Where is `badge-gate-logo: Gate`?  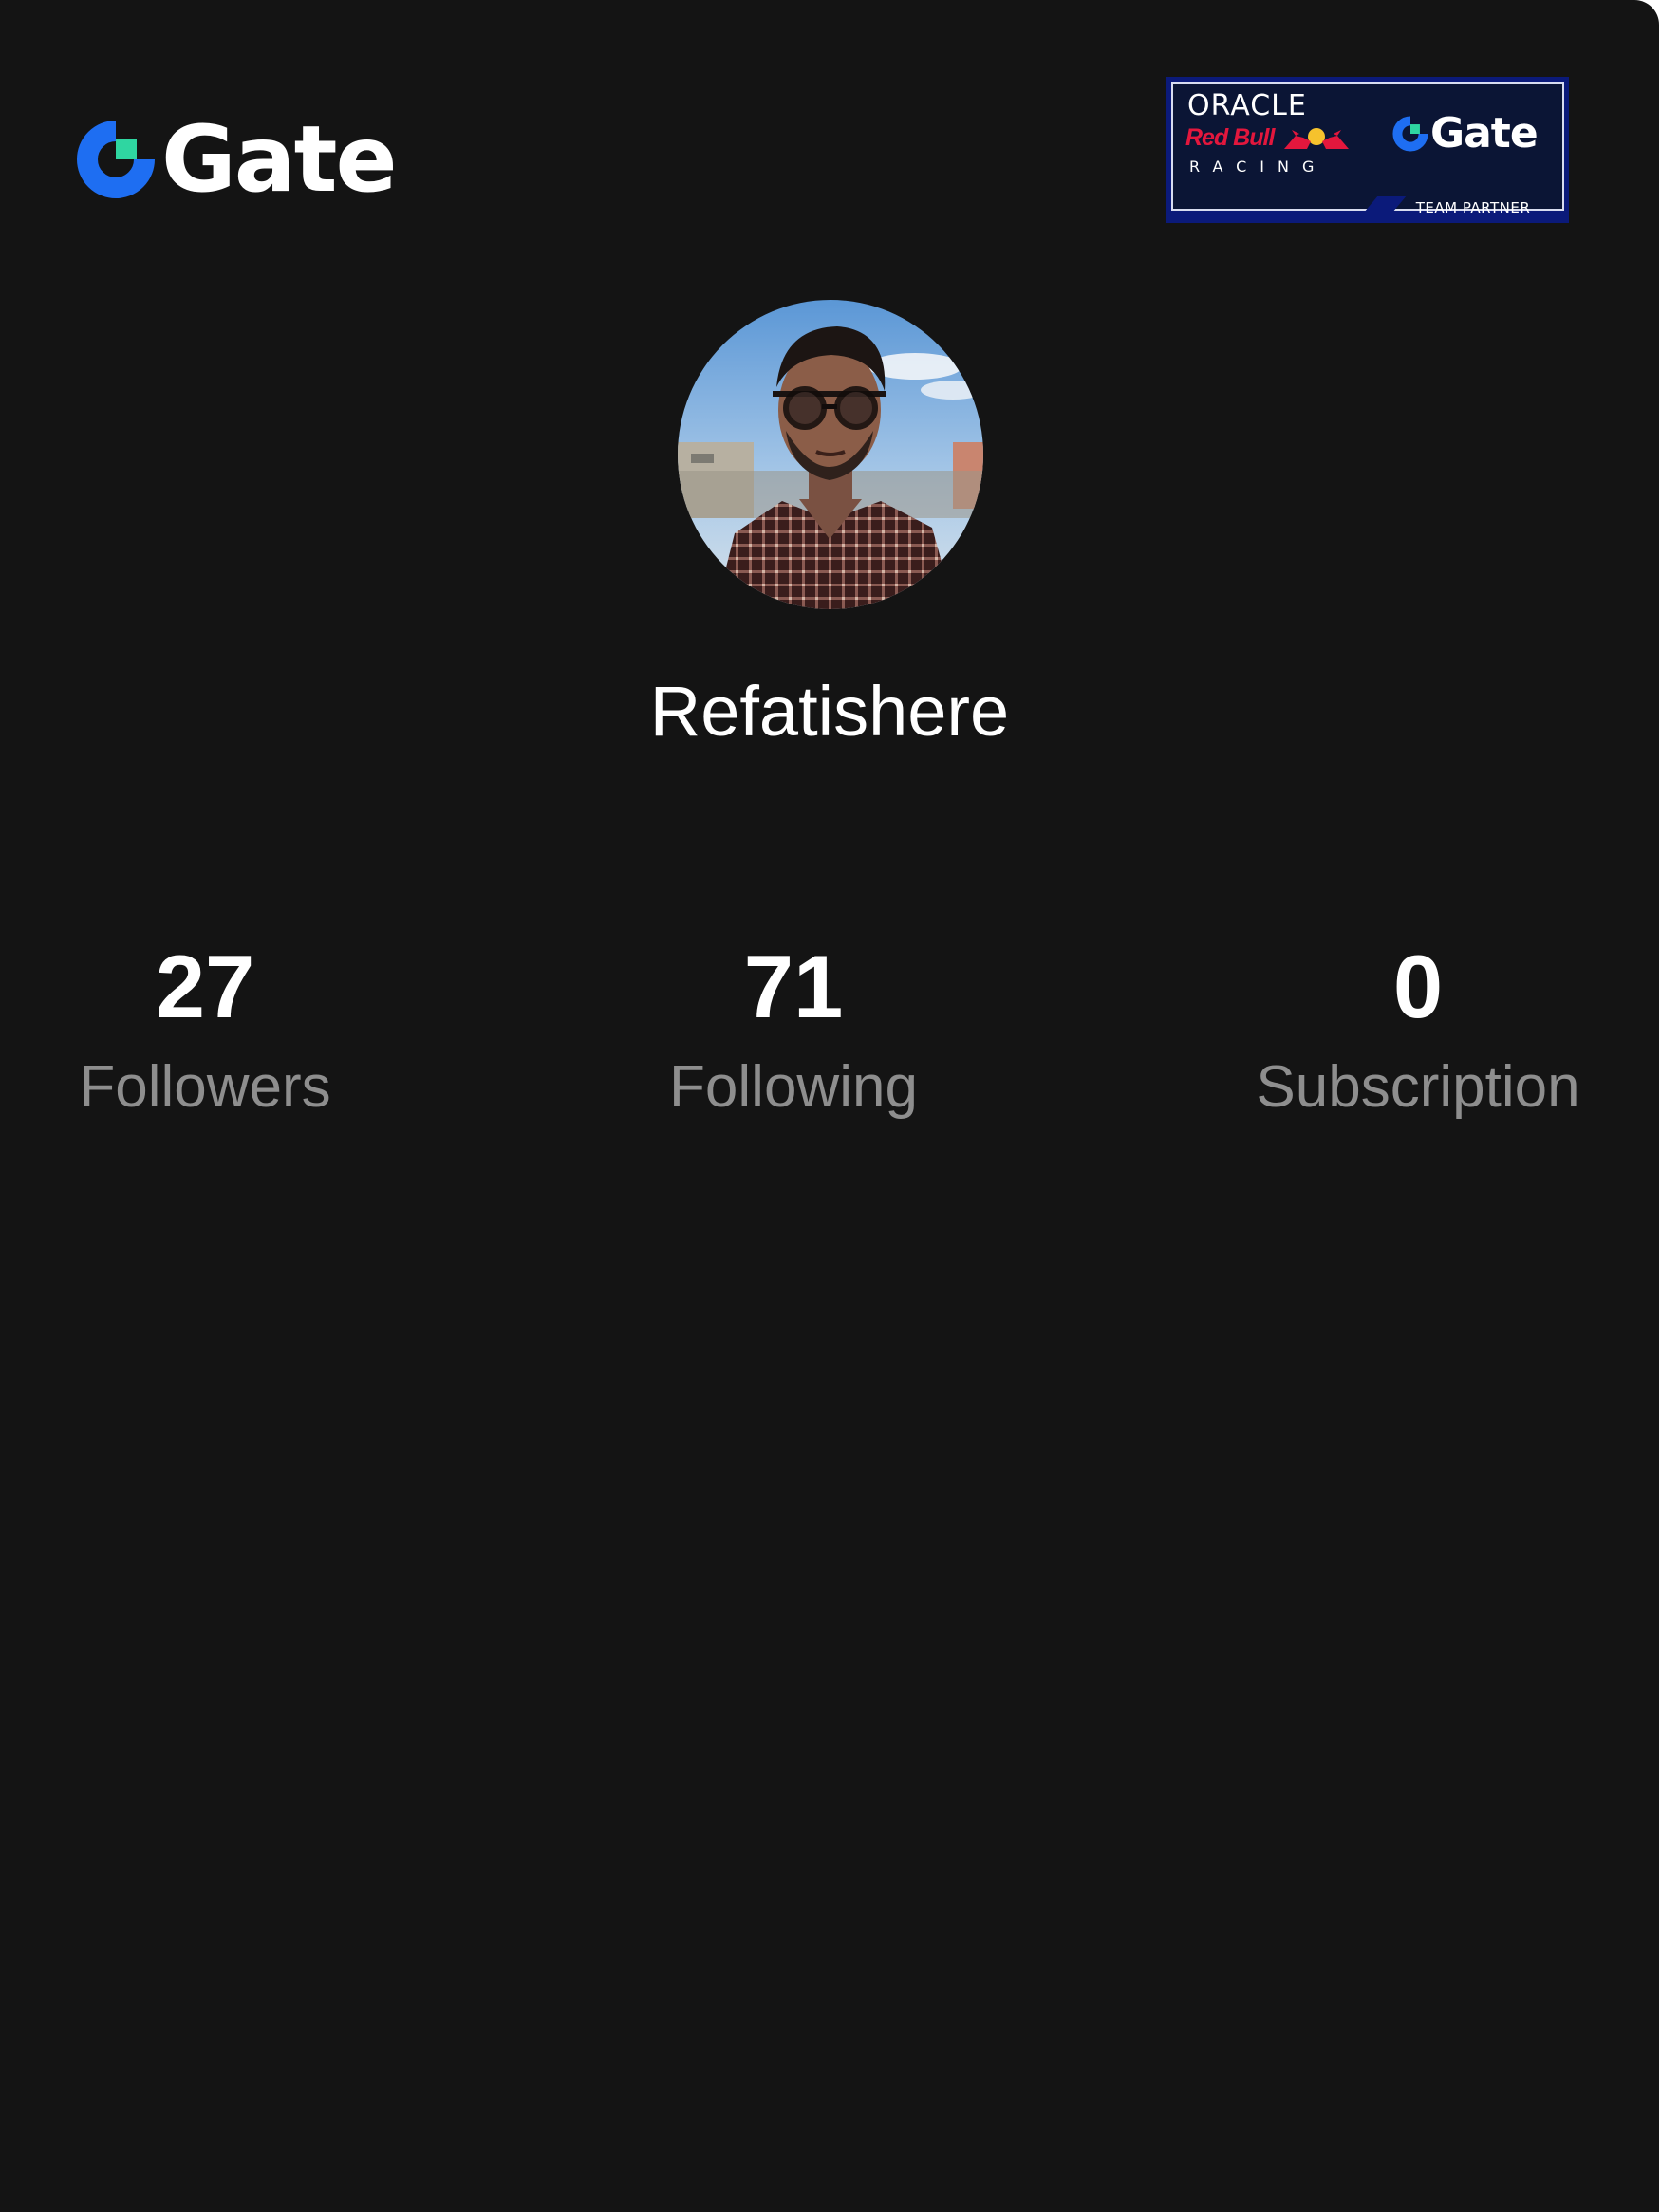
badge-gate-logo: Gate is located at coordinates (1465, 134).